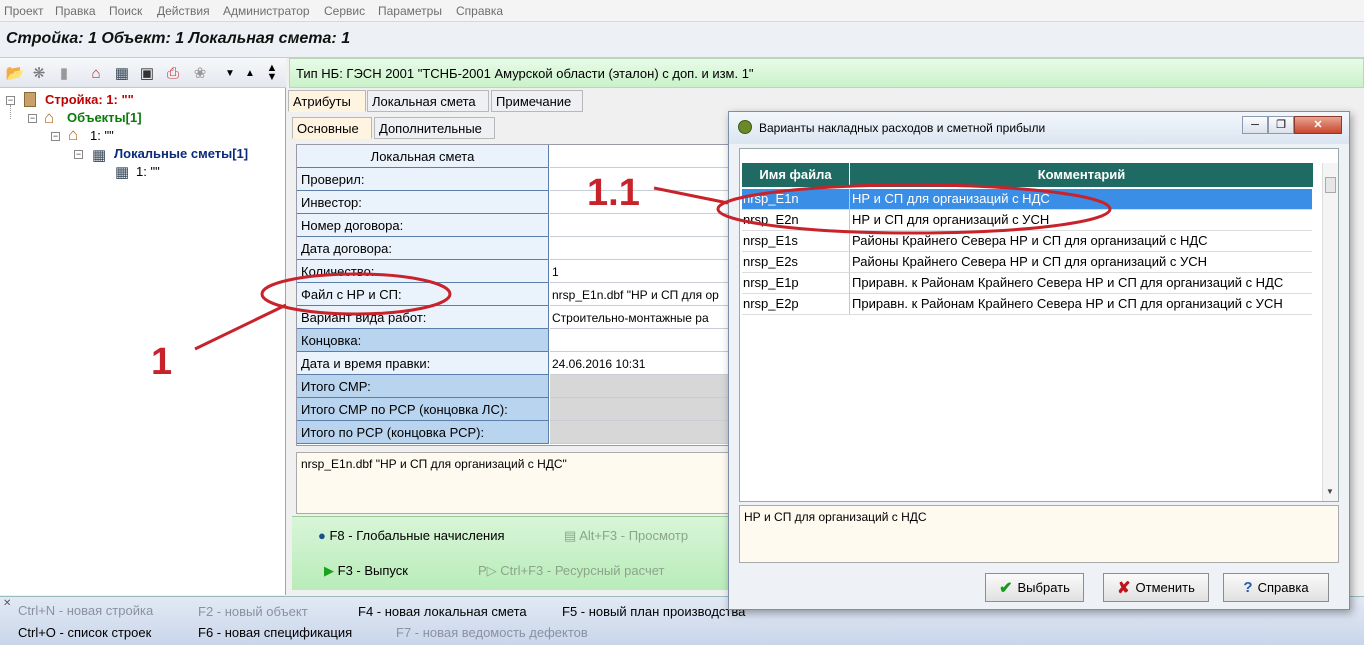  I want to click on annotation-label-1-1: 1.1, so click(613, 193).